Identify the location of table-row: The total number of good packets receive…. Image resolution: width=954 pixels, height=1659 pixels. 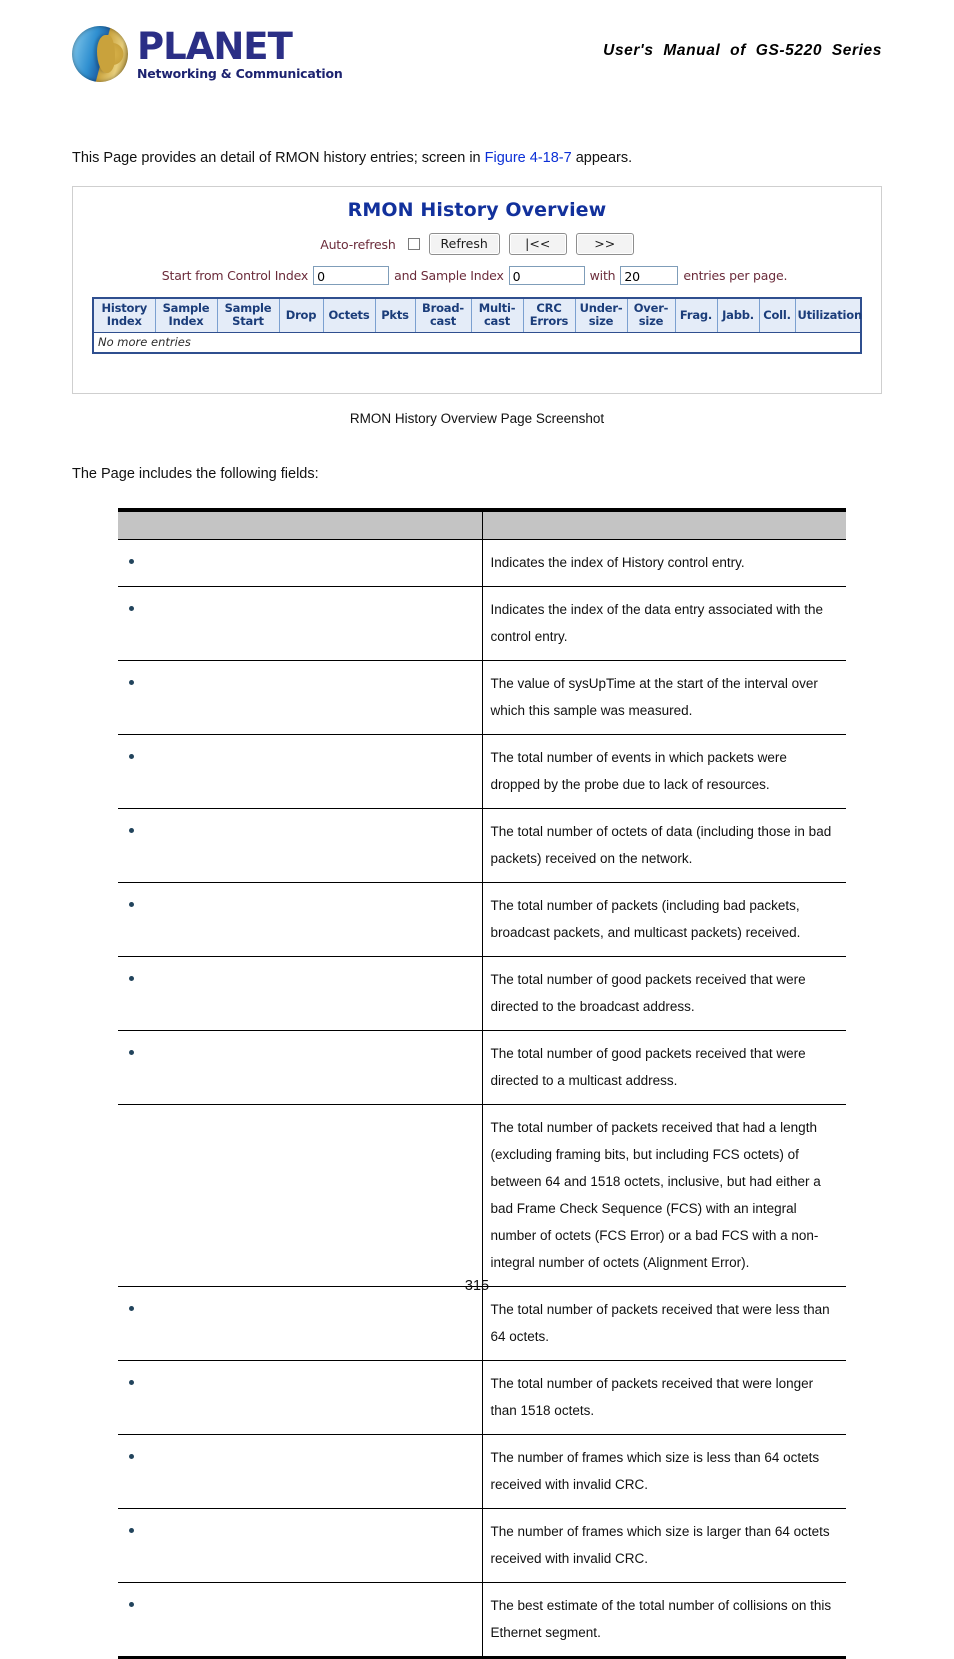
(482, 993).